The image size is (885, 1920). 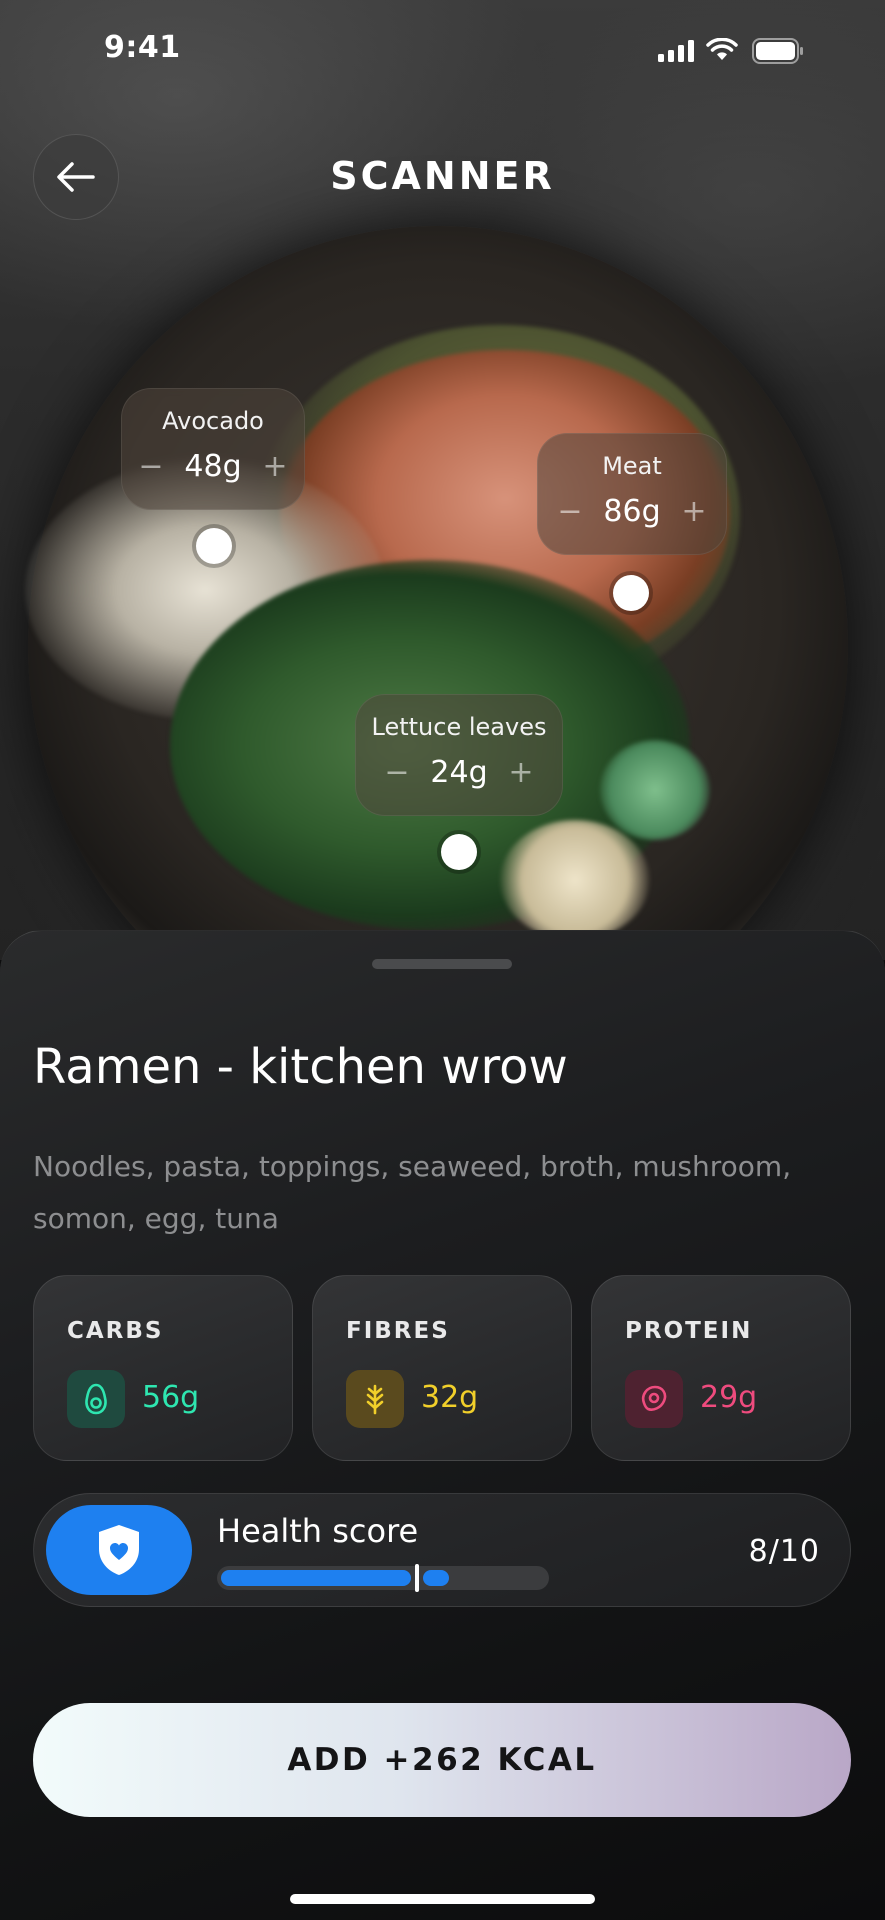 What do you see at coordinates (459, 727) in the screenshot?
I see `ingredient-name: Lettuce leaves` at bounding box center [459, 727].